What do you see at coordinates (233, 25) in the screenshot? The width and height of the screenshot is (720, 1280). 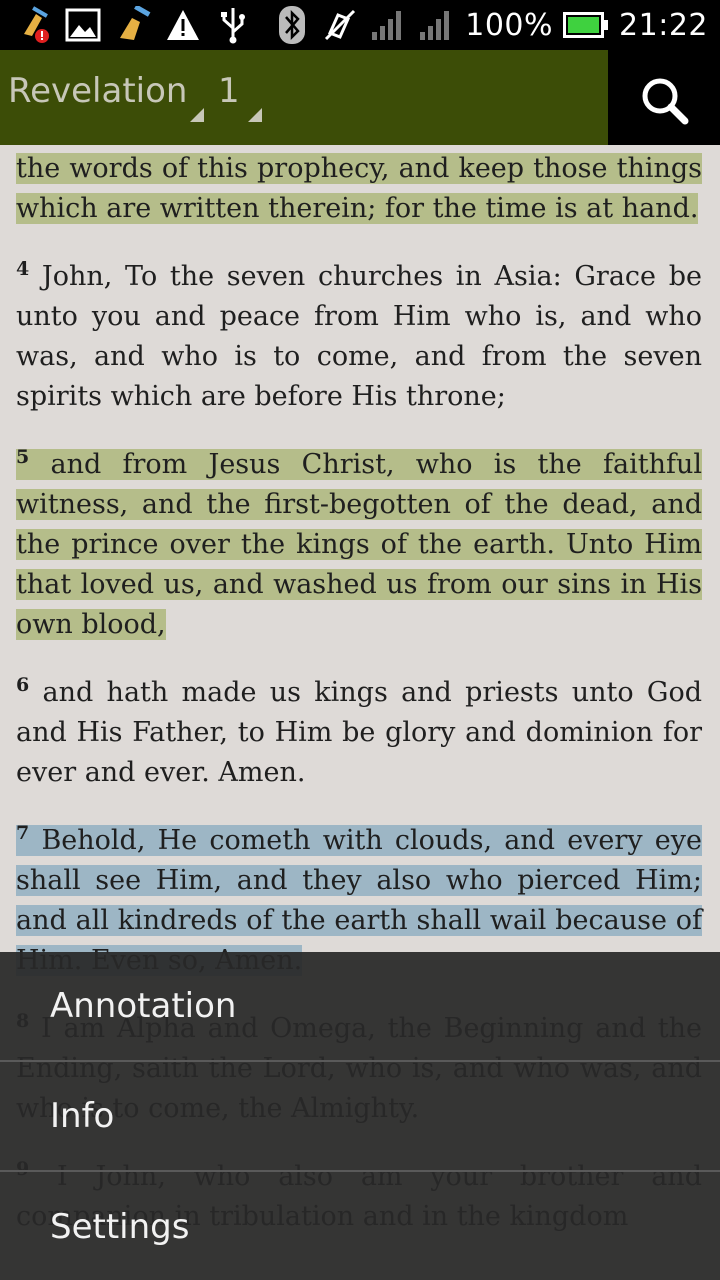 I see `usb-icon` at bounding box center [233, 25].